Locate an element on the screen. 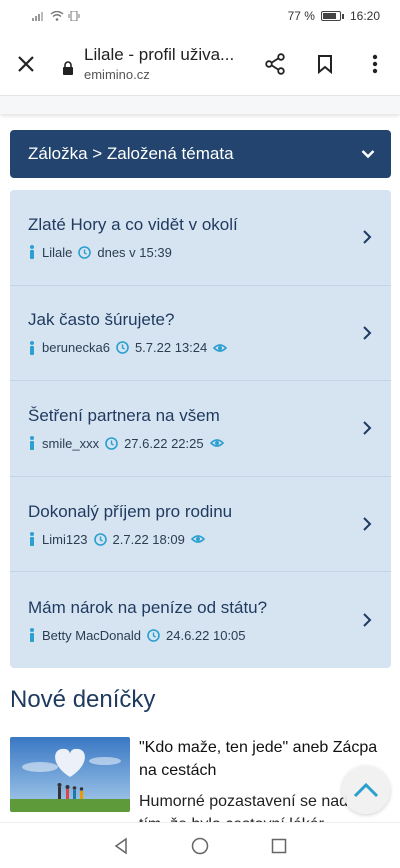 This screenshot has width=400, height=868. page-top-strip is located at coordinates (200, 105).